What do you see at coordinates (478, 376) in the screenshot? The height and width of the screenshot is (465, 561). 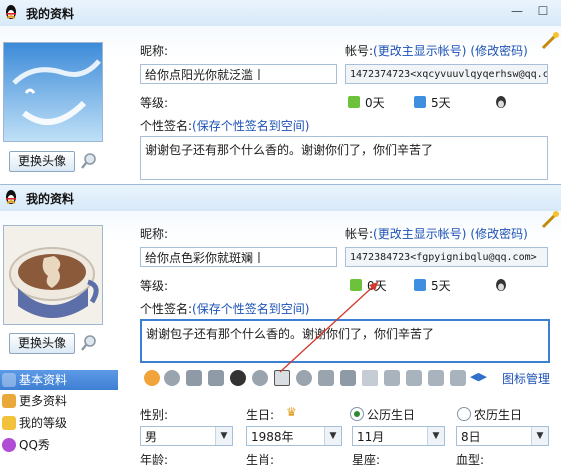 I see `scroll-left-icon: ◀▶` at bounding box center [478, 376].